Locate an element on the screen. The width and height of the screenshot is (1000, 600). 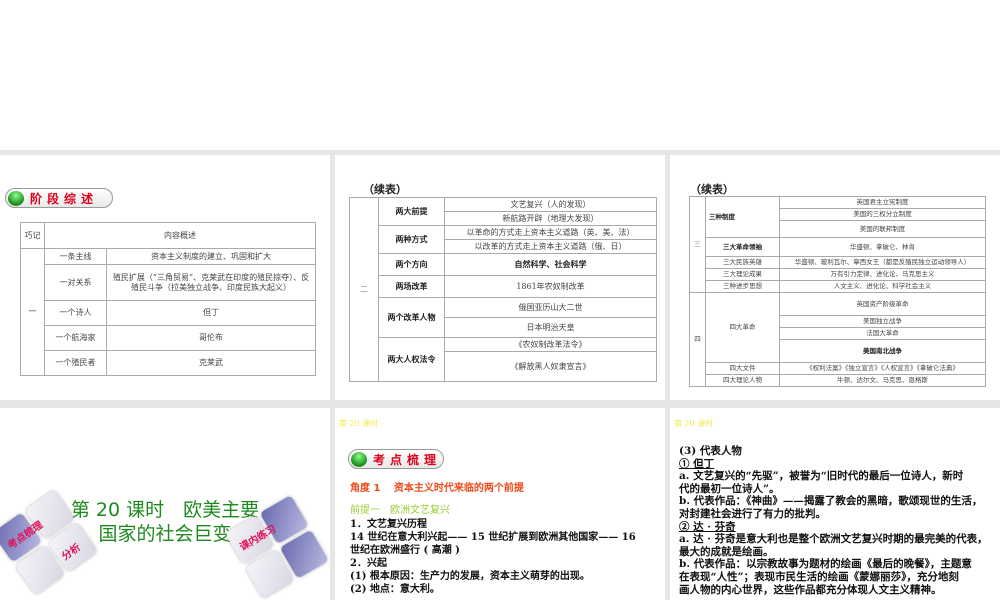
text-line: (2) 地点：意大利。 is located at coordinates (395, 589).